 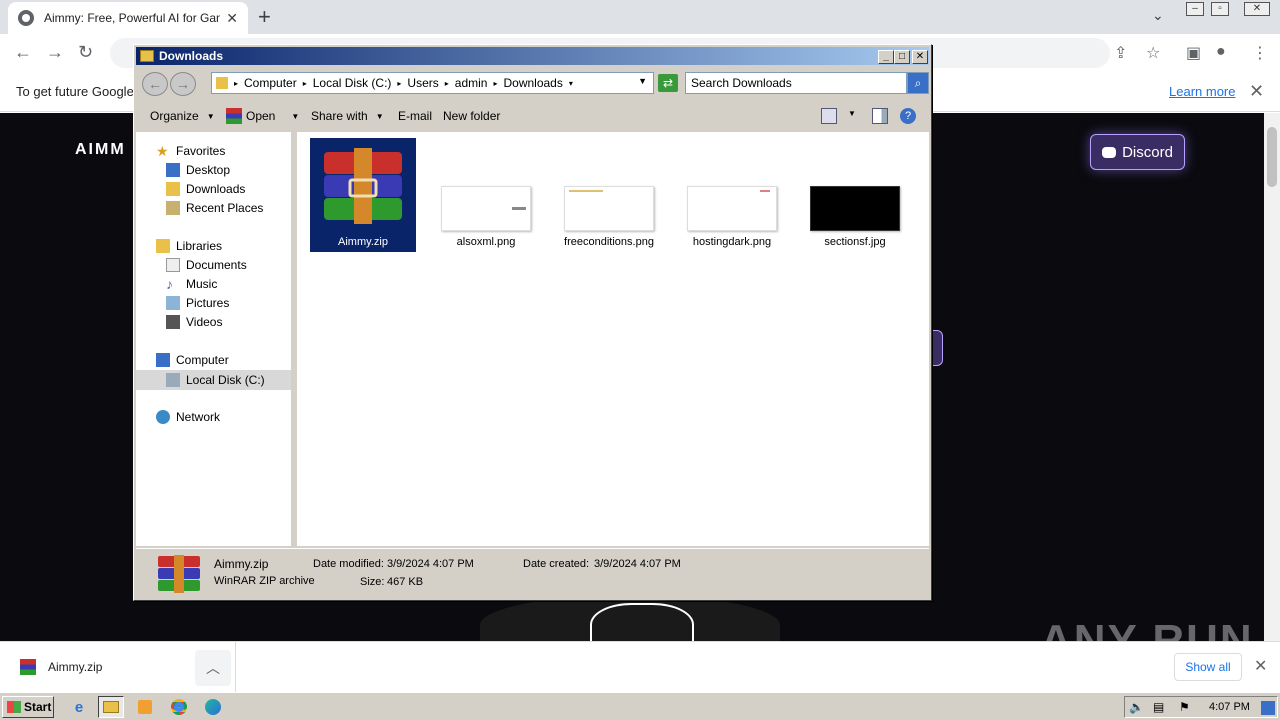 What do you see at coordinates (163, 246) in the screenshot?
I see `libraries-icon` at bounding box center [163, 246].